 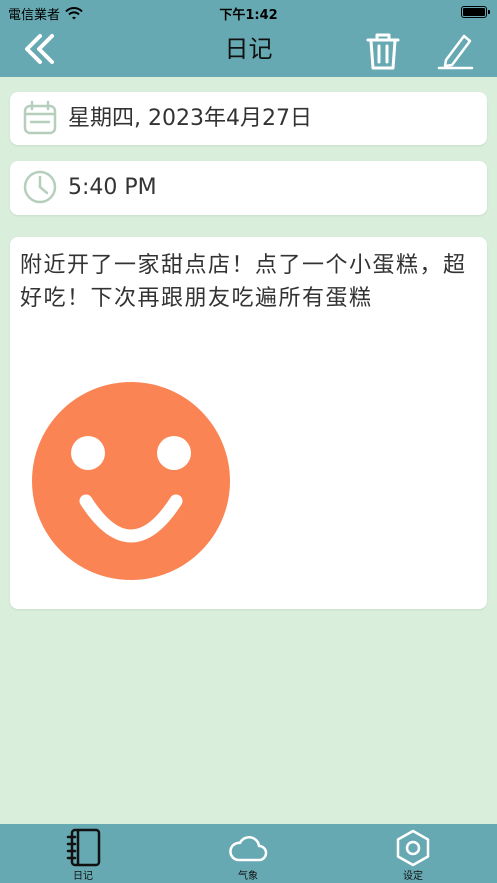 I want to click on edit-pencil-icon, so click(x=455, y=51).